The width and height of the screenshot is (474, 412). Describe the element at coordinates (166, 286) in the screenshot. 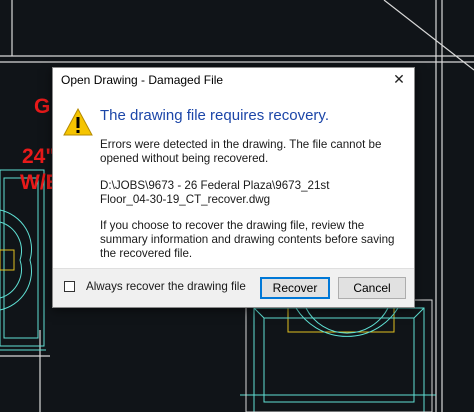

I see `always-recover-label: Always recover the drawing file` at that location.